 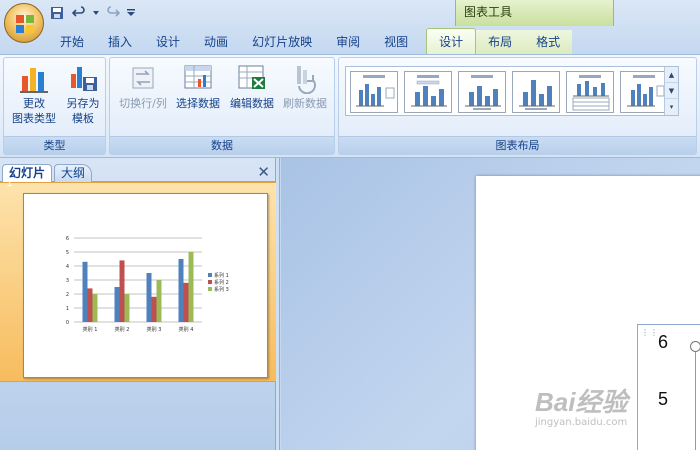 What do you see at coordinates (168, 42) in the screenshot?
I see `tab-design: 设计` at bounding box center [168, 42].